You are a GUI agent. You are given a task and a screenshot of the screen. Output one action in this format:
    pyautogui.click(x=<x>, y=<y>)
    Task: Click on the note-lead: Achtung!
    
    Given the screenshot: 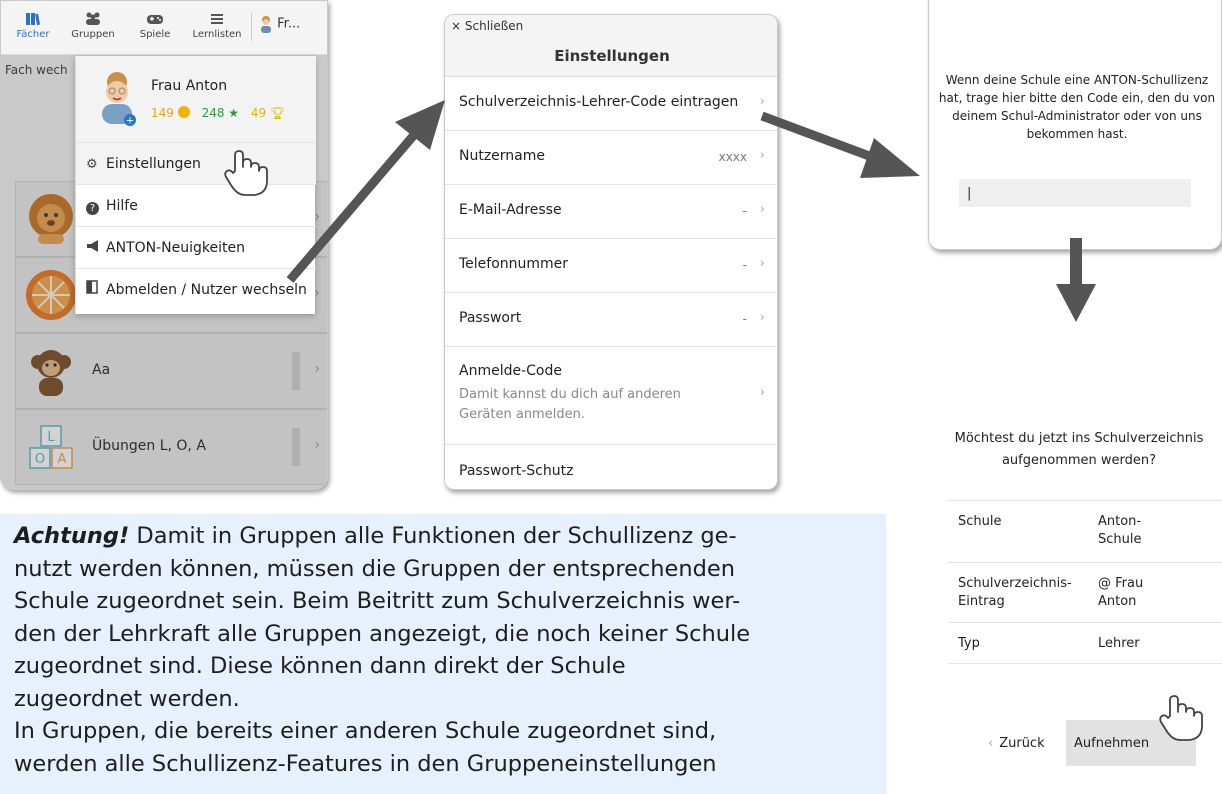 What is the action you would take?
    pyautogui.click(x=72, y=536)
    